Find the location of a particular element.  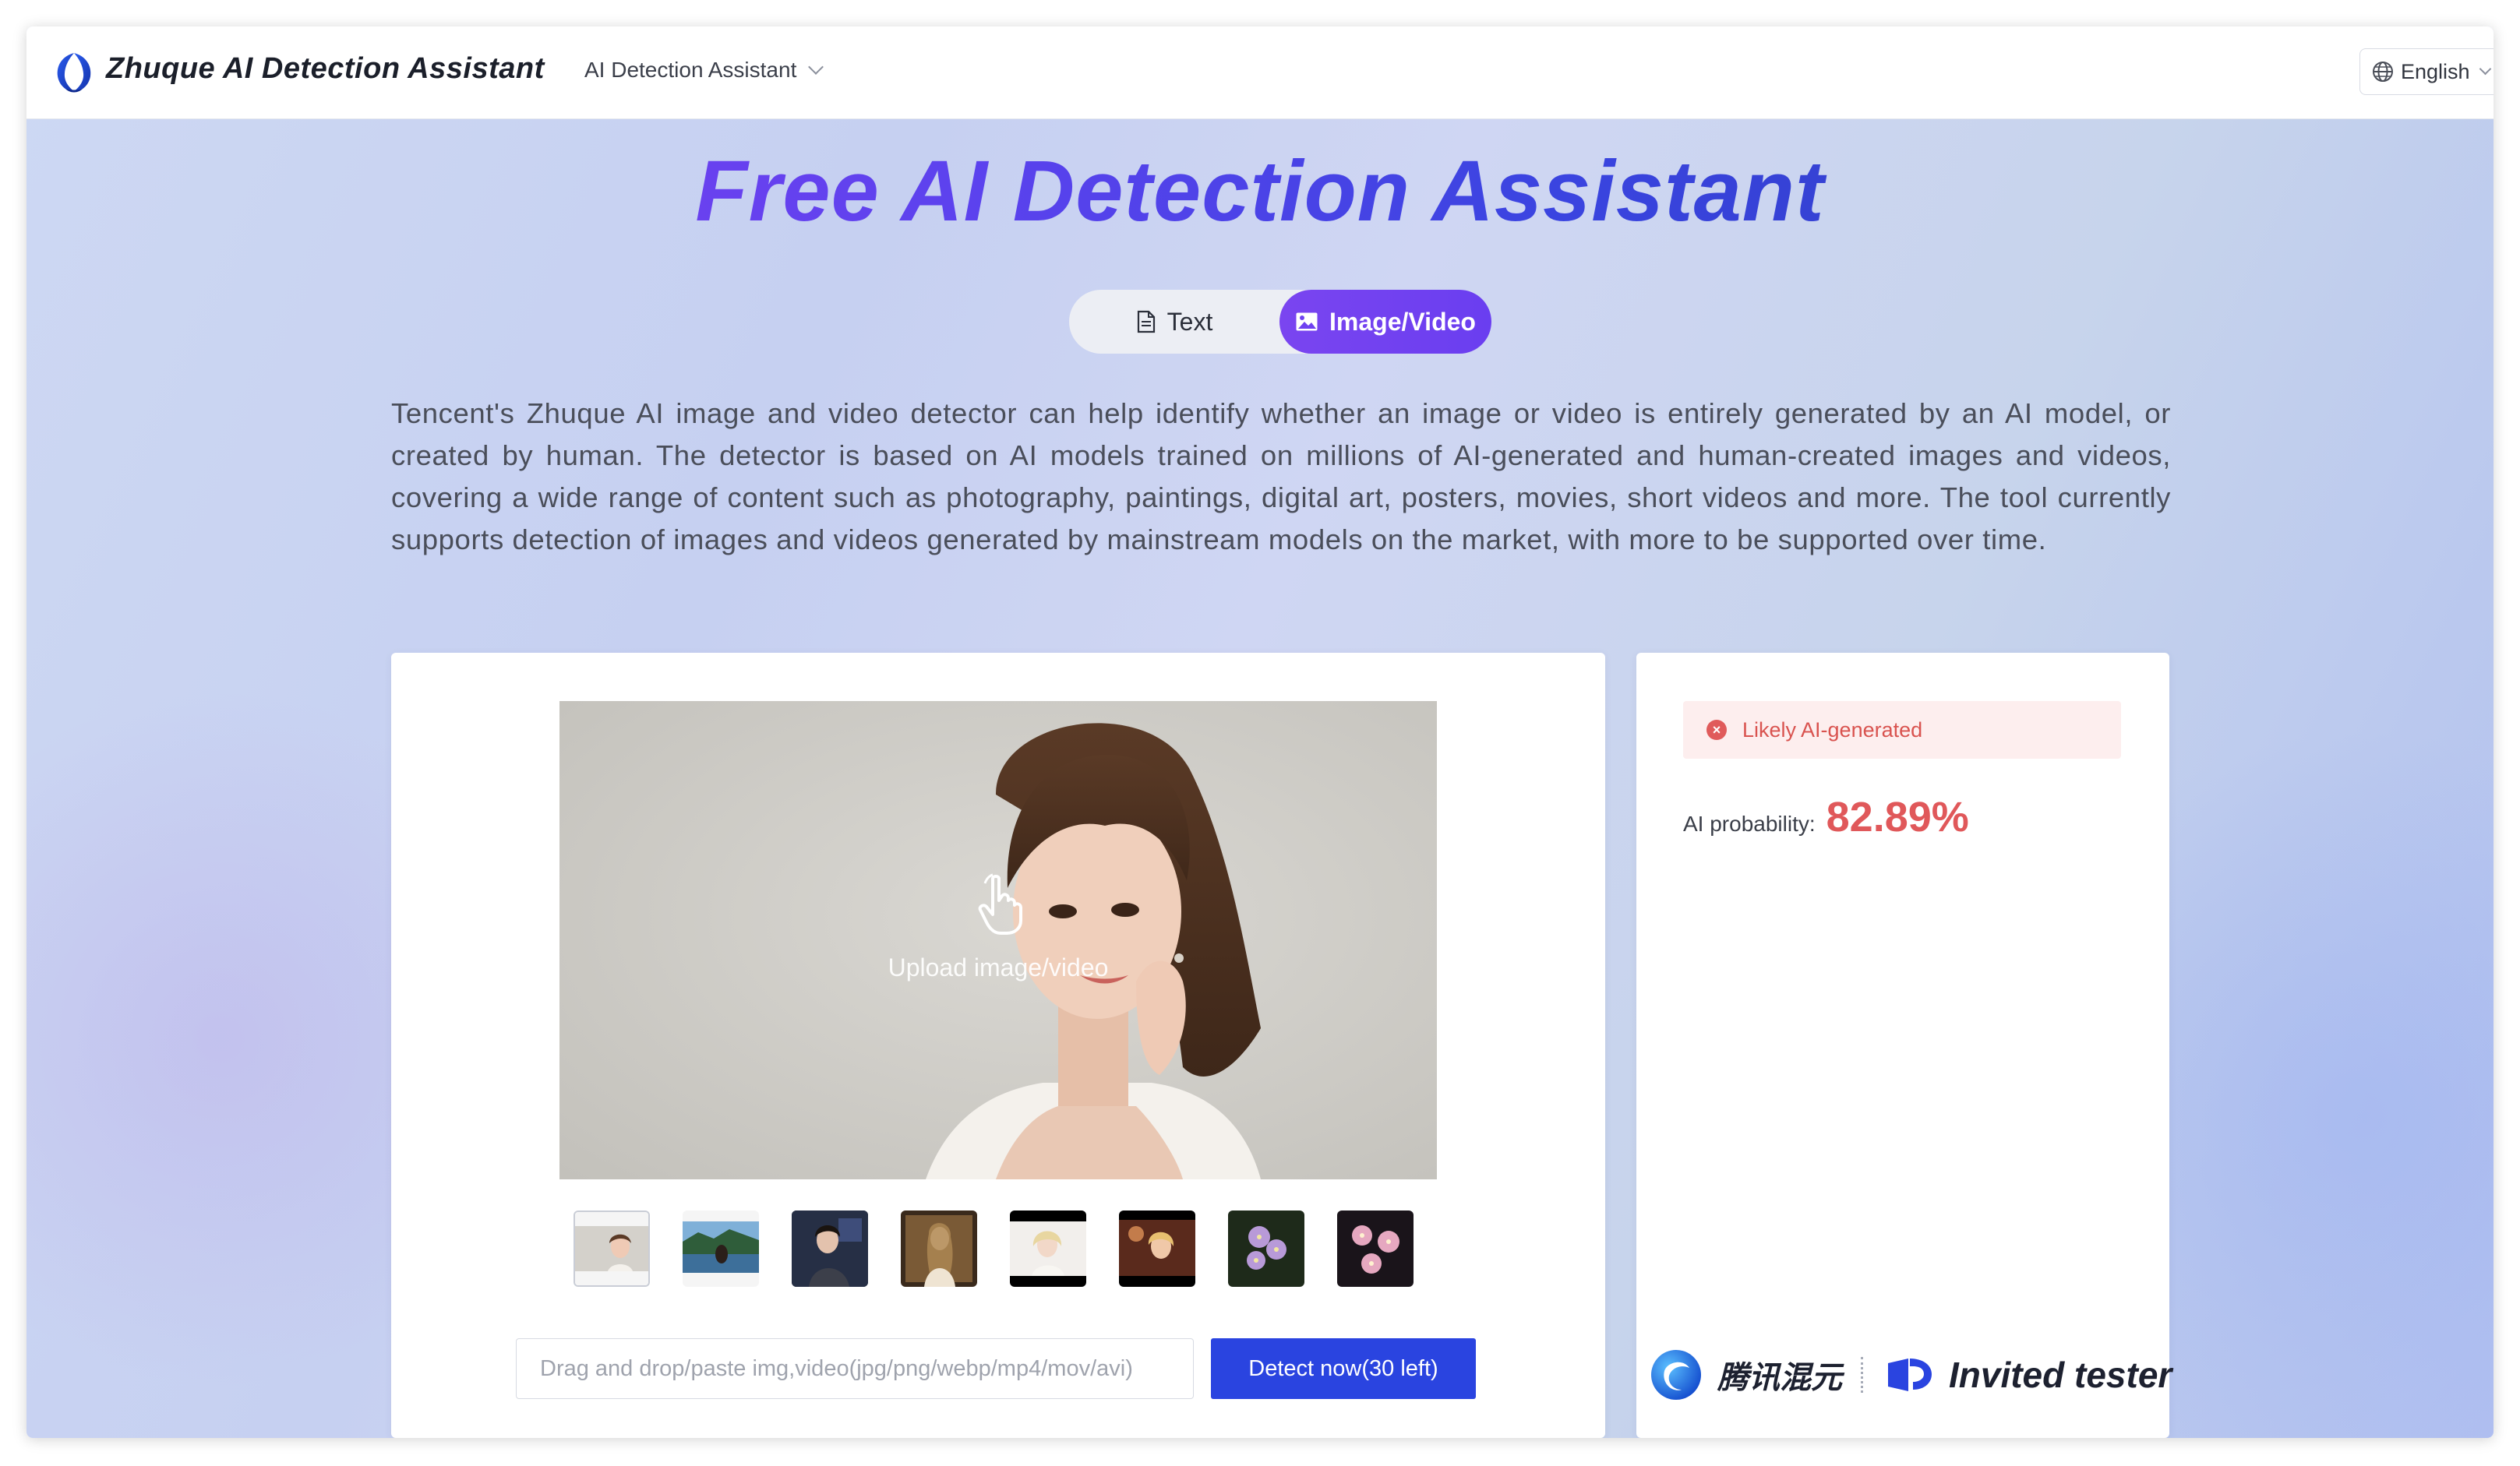

image-preview: Upload image/video is located at coordinates (998, 940).